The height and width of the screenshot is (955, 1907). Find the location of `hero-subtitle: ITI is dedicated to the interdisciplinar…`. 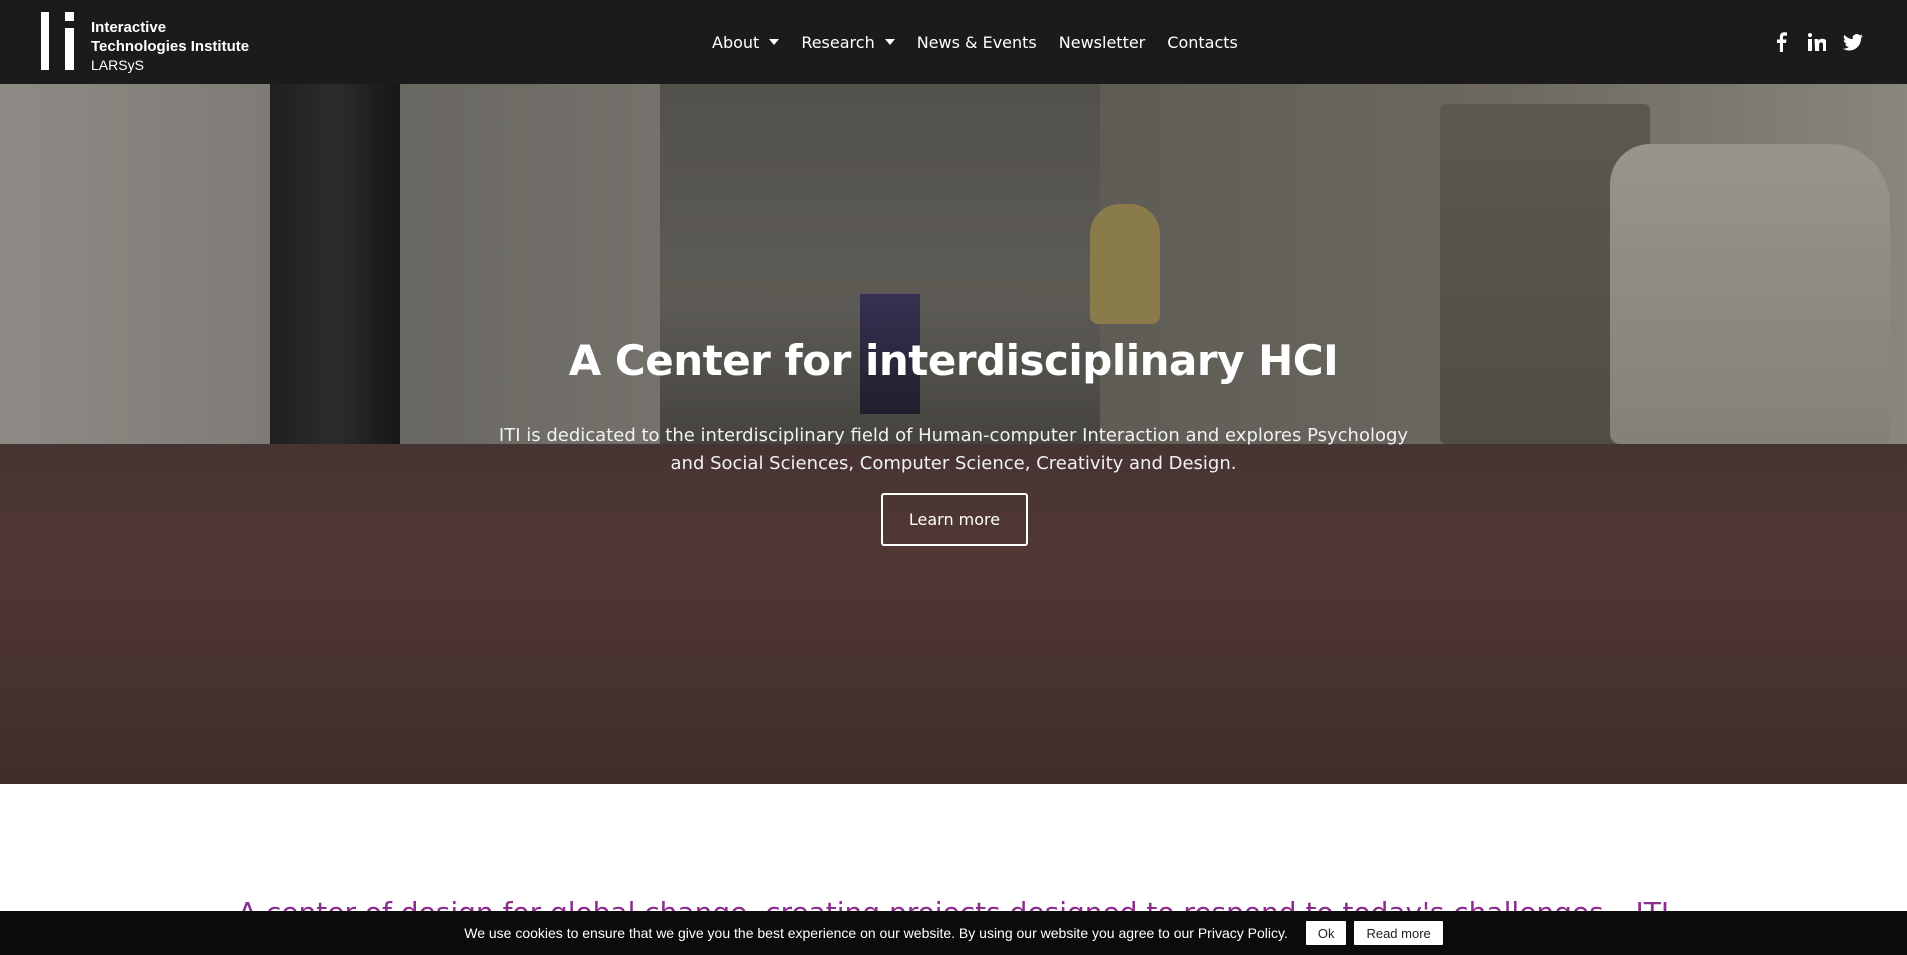

hero-subtitle: ITI is dedicated to the interdisciplinar… is located at coordinates (953, 449).